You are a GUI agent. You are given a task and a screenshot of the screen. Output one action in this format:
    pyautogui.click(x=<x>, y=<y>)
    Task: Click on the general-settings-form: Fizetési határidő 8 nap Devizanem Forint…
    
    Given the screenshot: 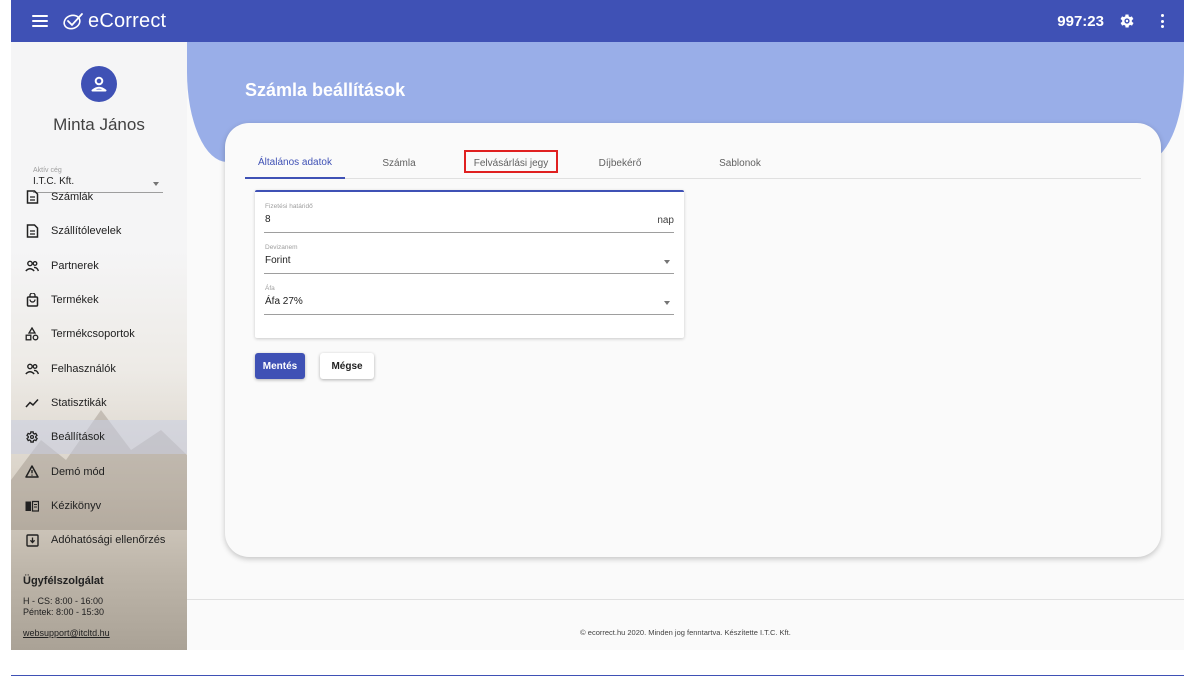 What is the action you would take?
    pyautogui.click(x=469, y=264)
    